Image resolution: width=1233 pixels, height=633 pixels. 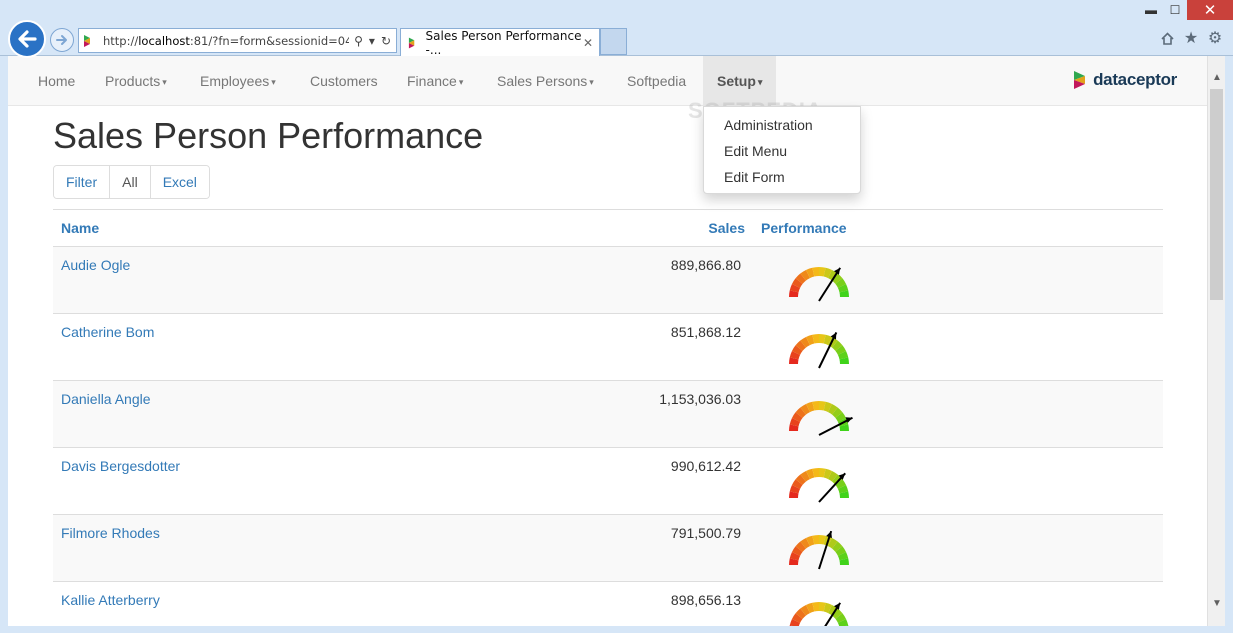 I want to click on search-icon: ⚲, so click(x=358, y=41).